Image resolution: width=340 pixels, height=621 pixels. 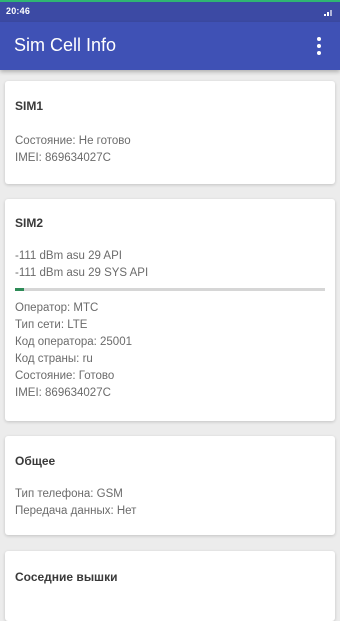 What do you see at coordinates (35, 461) in the screenshot?
I see `general-title: Общее` at bounding box center [35, 461].